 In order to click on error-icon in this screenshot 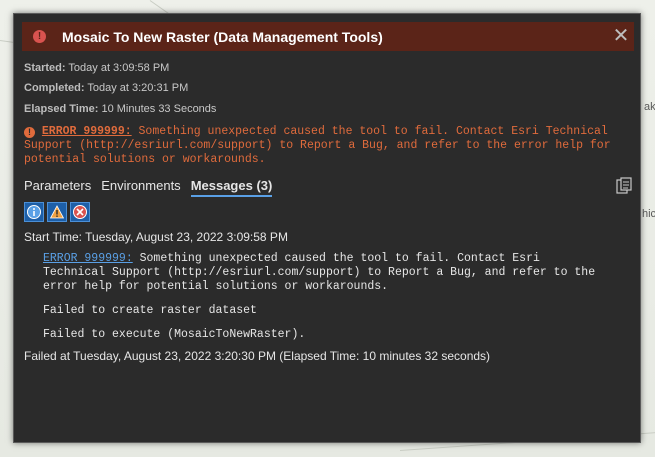, I will do `click(80, 212)`.